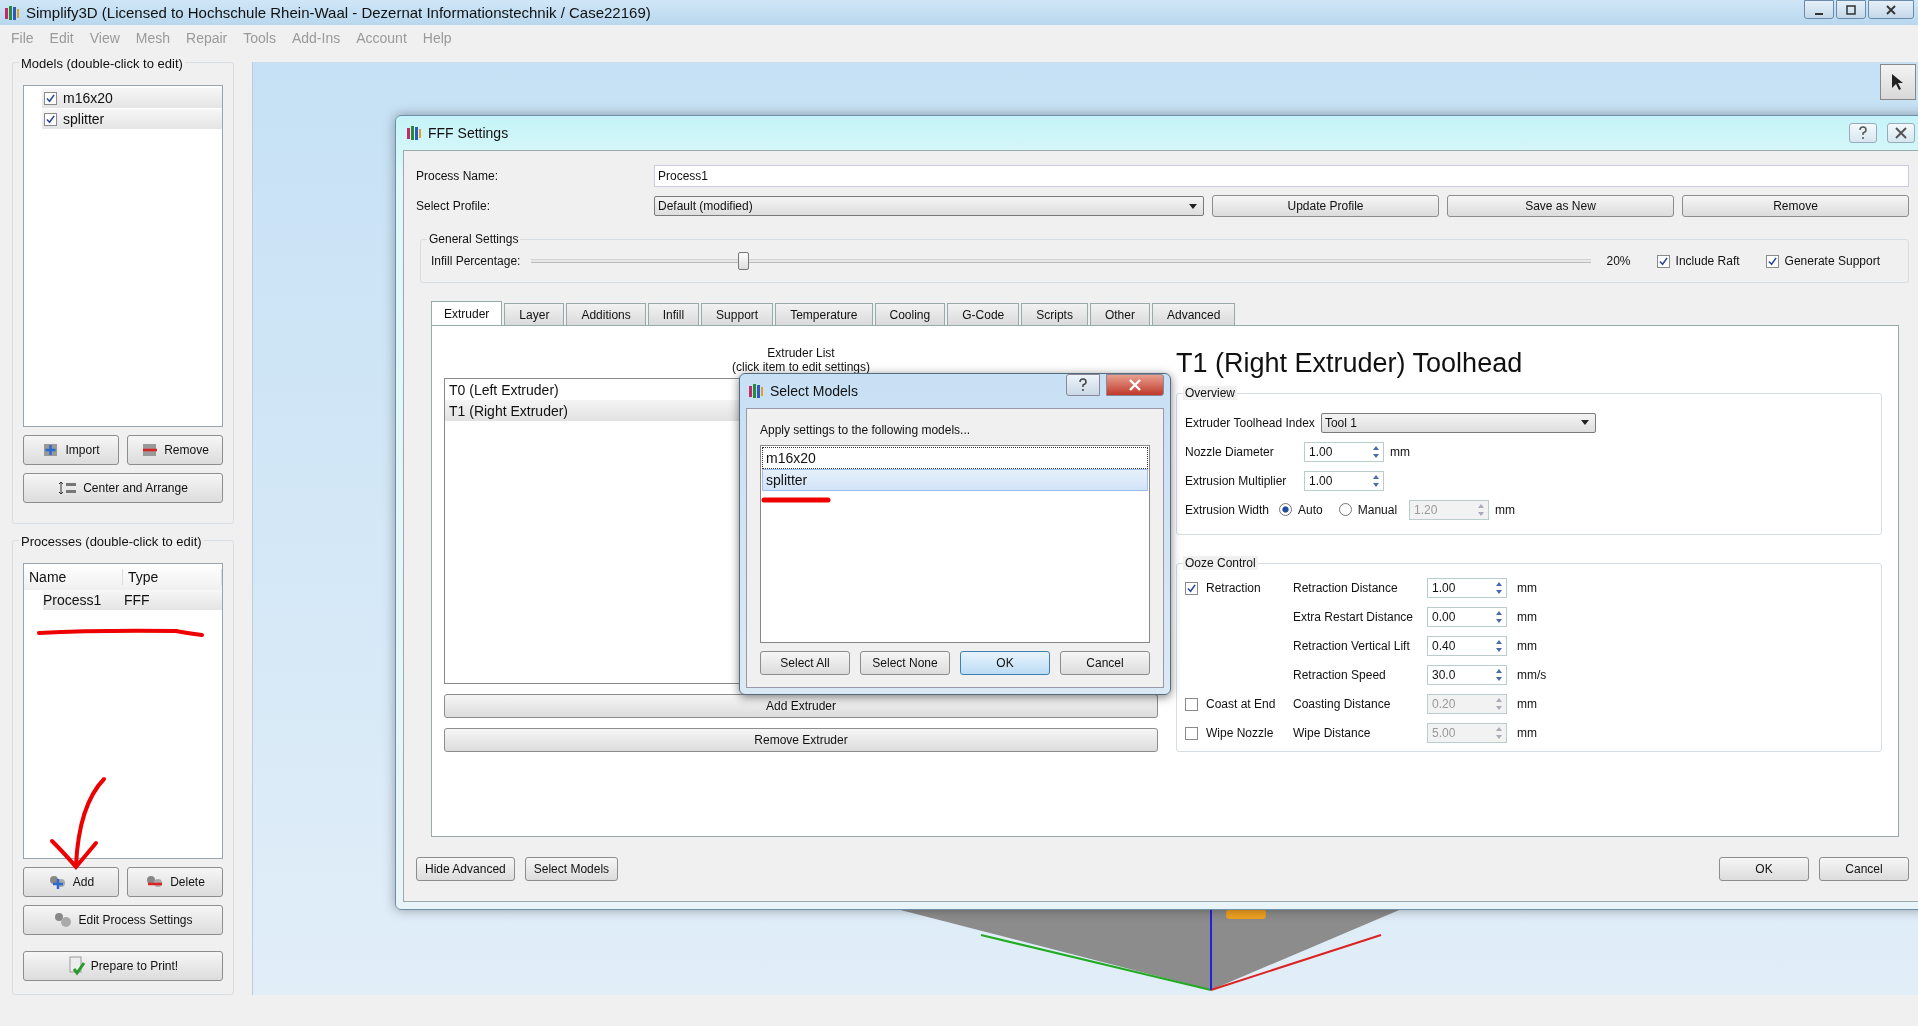  I want to click on maximize-button, so click(1851, 9).